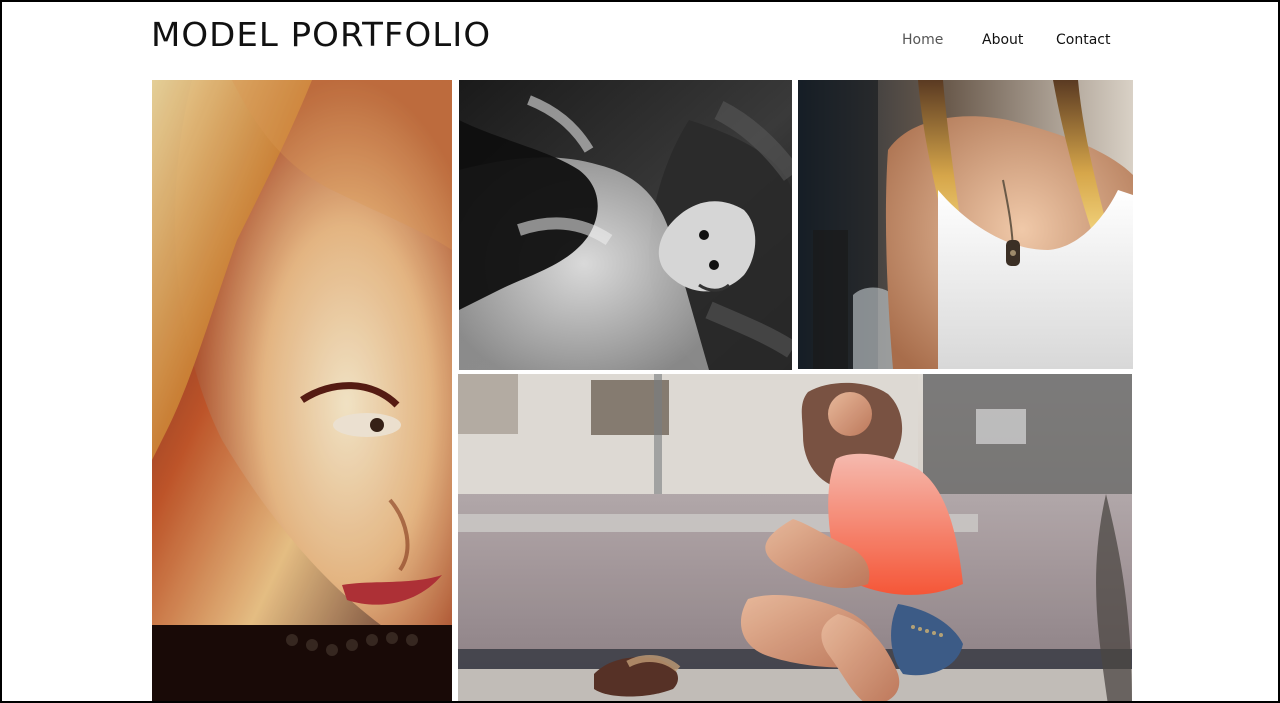 Image resolution: width=1280 pixels, height=703 pixels. I want to click on nav-home-link: Home, so click(922, 40).